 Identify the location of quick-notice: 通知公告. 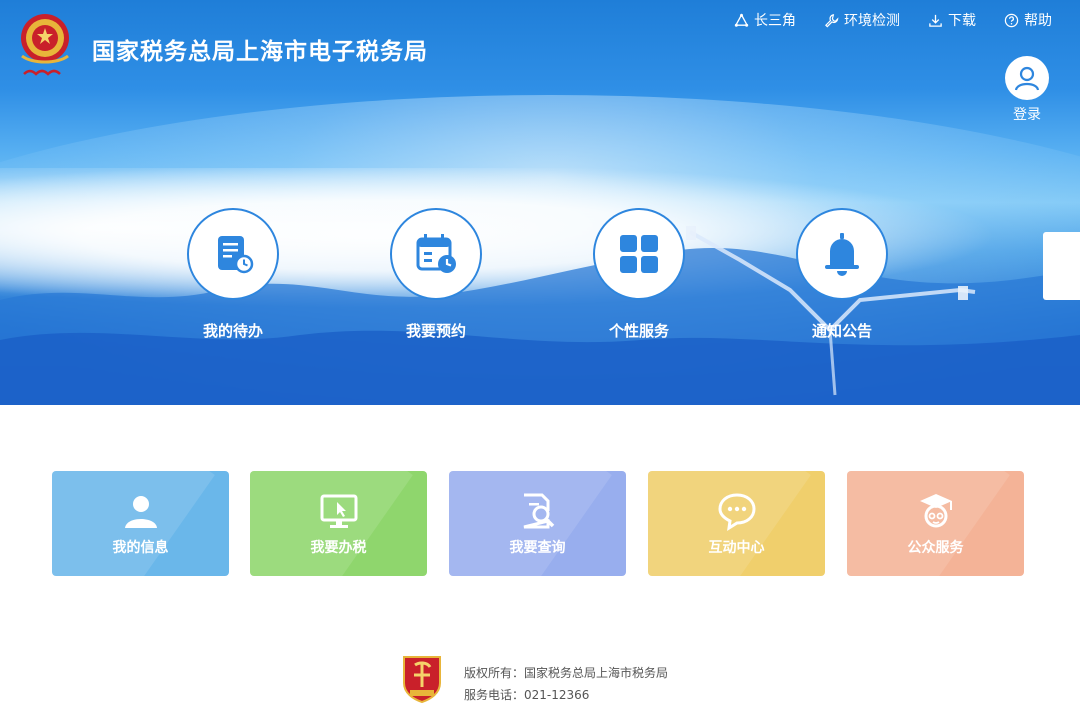
(842, 274).